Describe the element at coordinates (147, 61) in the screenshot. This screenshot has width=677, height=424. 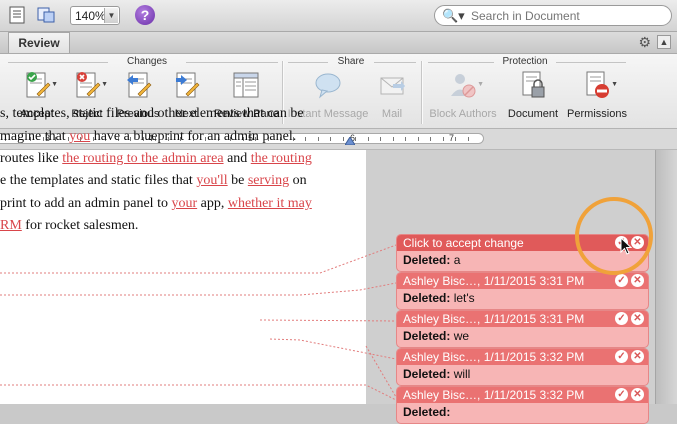
I see `group-title-changes: Changes` at that location.